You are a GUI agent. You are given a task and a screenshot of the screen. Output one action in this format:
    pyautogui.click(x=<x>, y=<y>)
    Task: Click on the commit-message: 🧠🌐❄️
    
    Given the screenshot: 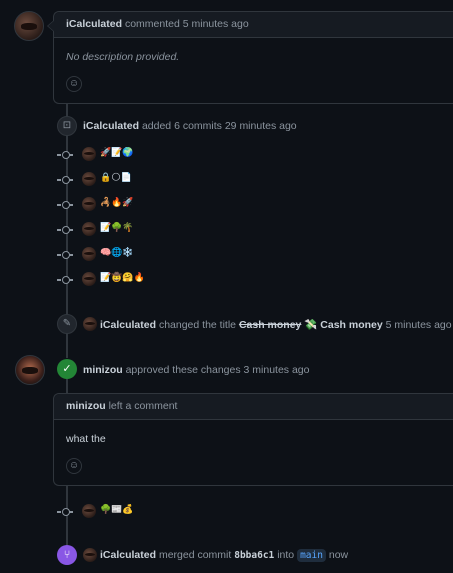 What is the action you would take?
    pyautogui.click(x=117, y=252)
    